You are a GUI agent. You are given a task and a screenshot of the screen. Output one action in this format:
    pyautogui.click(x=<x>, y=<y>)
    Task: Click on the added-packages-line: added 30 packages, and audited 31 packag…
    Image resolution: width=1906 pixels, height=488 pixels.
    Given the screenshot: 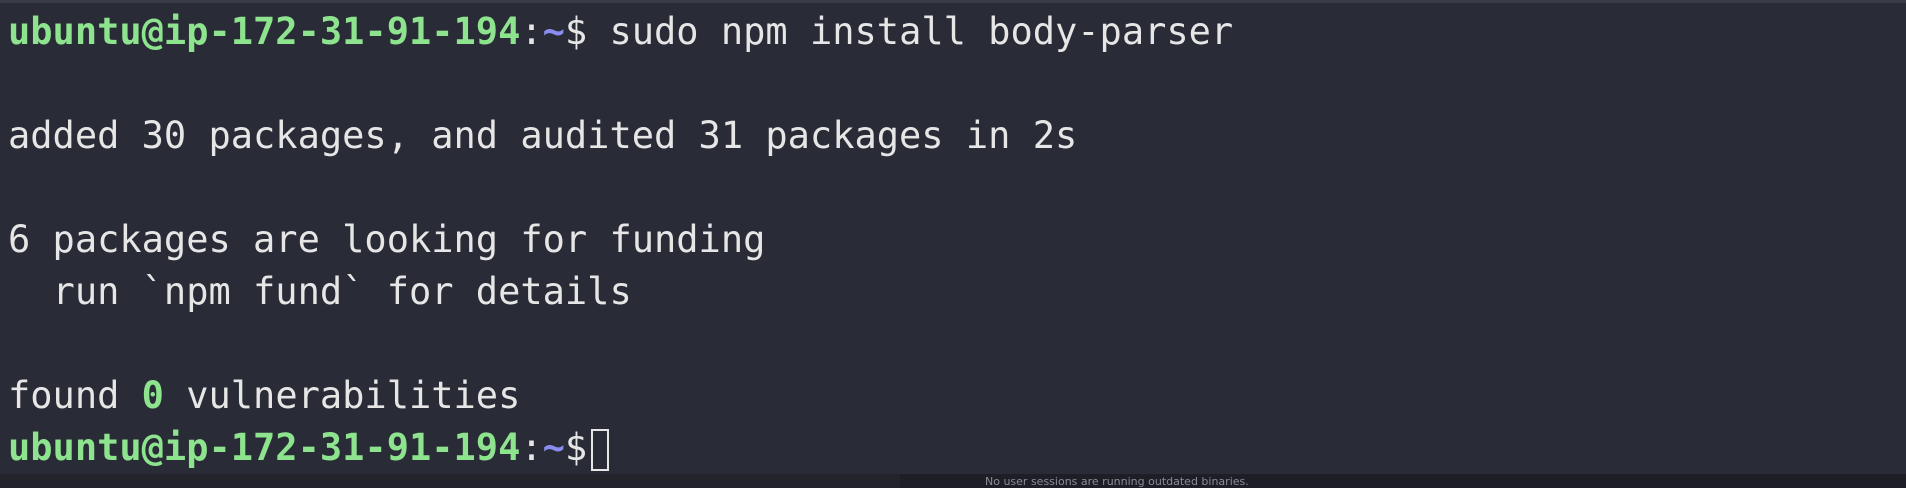 What is the action you would take?
    pyautogui.click(x=543, y=135)
    